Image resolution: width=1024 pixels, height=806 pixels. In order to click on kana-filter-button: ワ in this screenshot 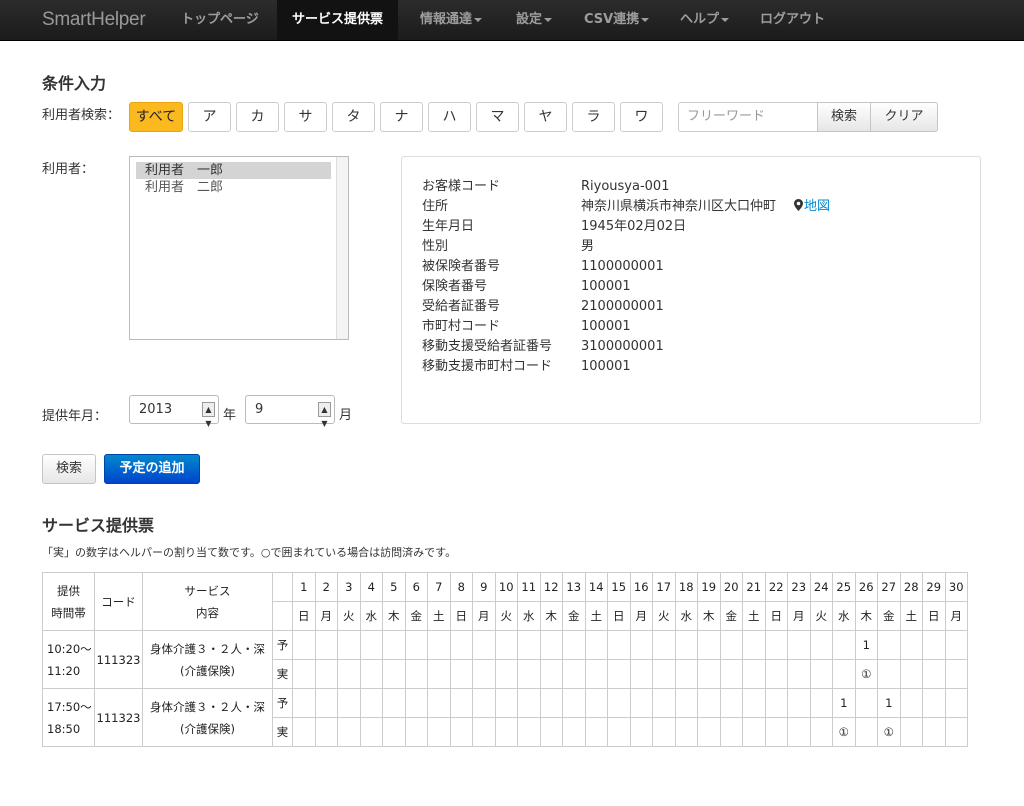, I will do `click(641, 117)`.